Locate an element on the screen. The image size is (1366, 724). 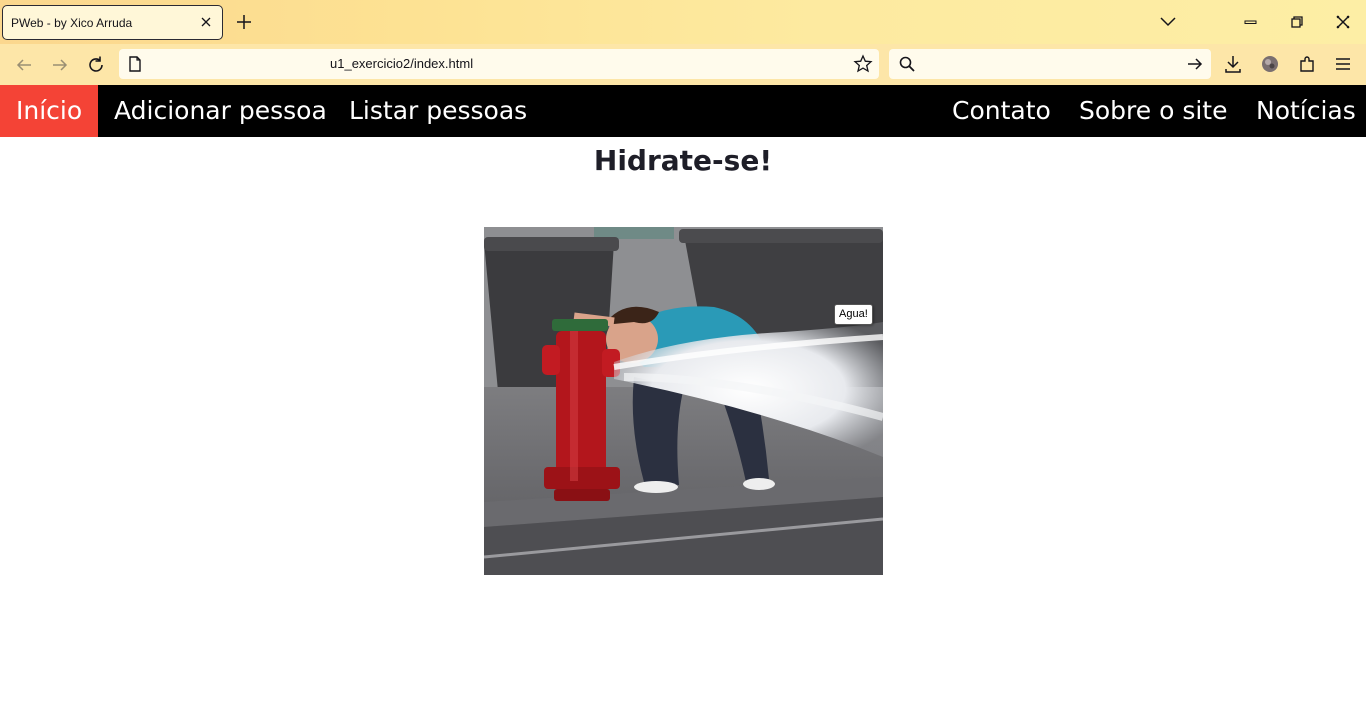
forward-icon is located at coordinates (60, 65).